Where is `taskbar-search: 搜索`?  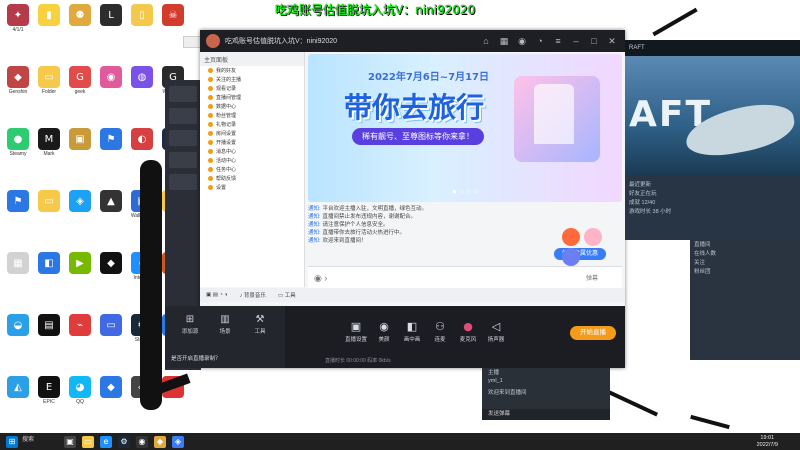 taskbar-search: 搜索 is located at coordinates (28, 438).